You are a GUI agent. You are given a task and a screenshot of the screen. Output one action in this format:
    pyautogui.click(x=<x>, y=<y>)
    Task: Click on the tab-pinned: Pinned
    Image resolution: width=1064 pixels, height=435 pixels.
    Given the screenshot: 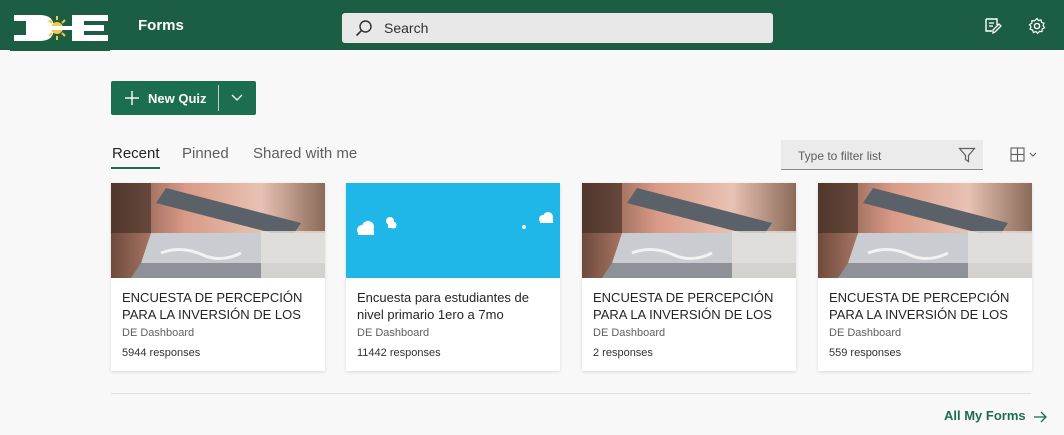 What is the action you would take?
    pyautogui.click(x=205, y=153)
    